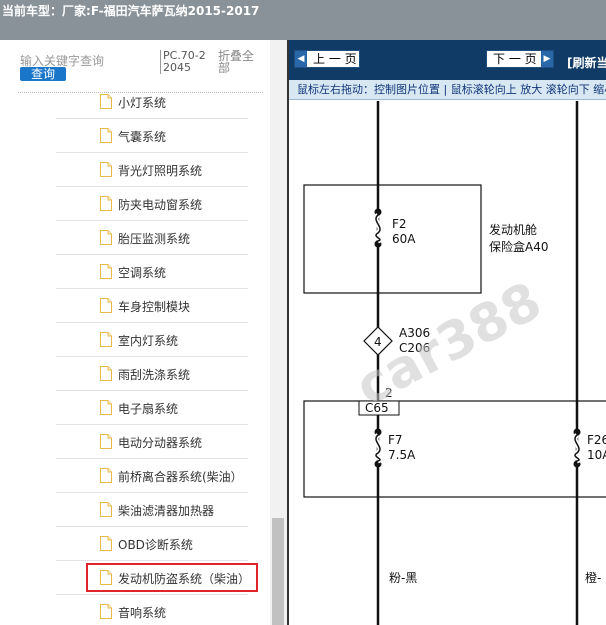 This screenshot has height=625, width=606. What do you see at coordinates (402, 455) in the screenshot?
I see `fuse-f7-rating: 7.5A` at bounding box center [402, 455].